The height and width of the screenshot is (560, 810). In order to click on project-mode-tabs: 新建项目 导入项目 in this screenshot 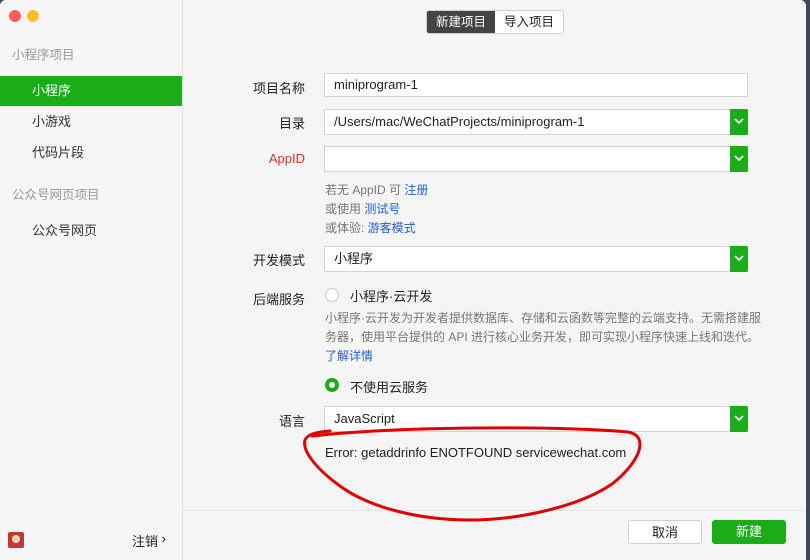, I will do `click(495, 22)`.